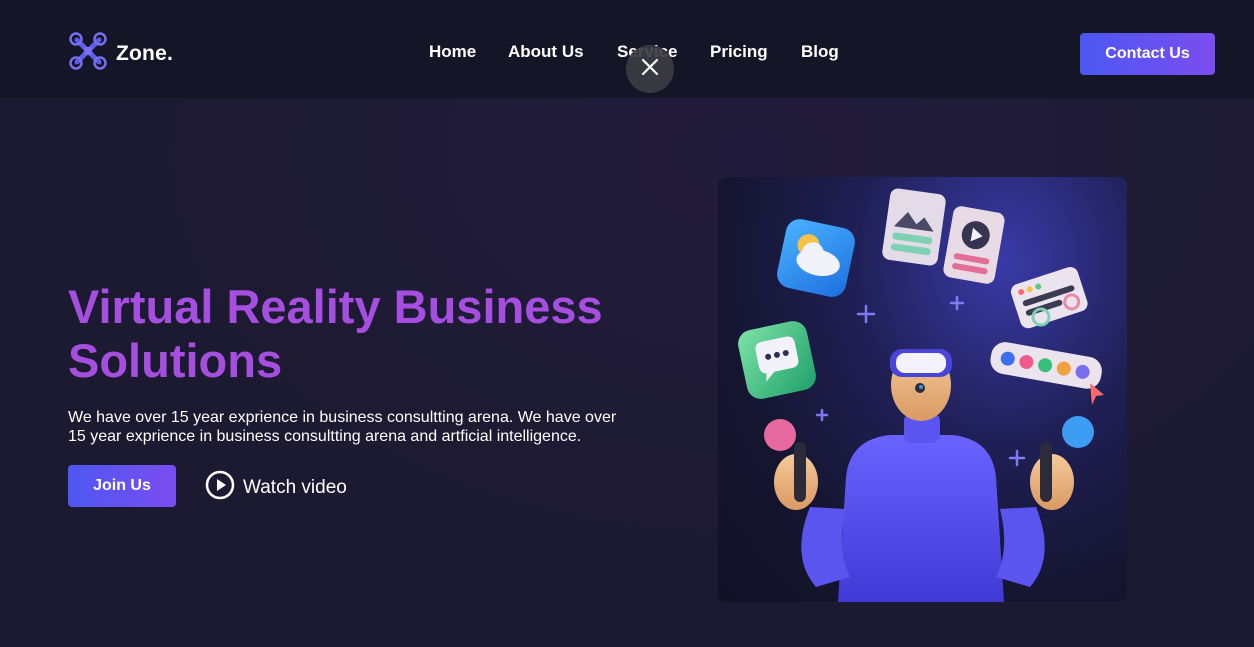  What do you see at coordinates (144, 53) in the screenshot?
I see `brand-name: Zone.` at bounding box center [144, 53].